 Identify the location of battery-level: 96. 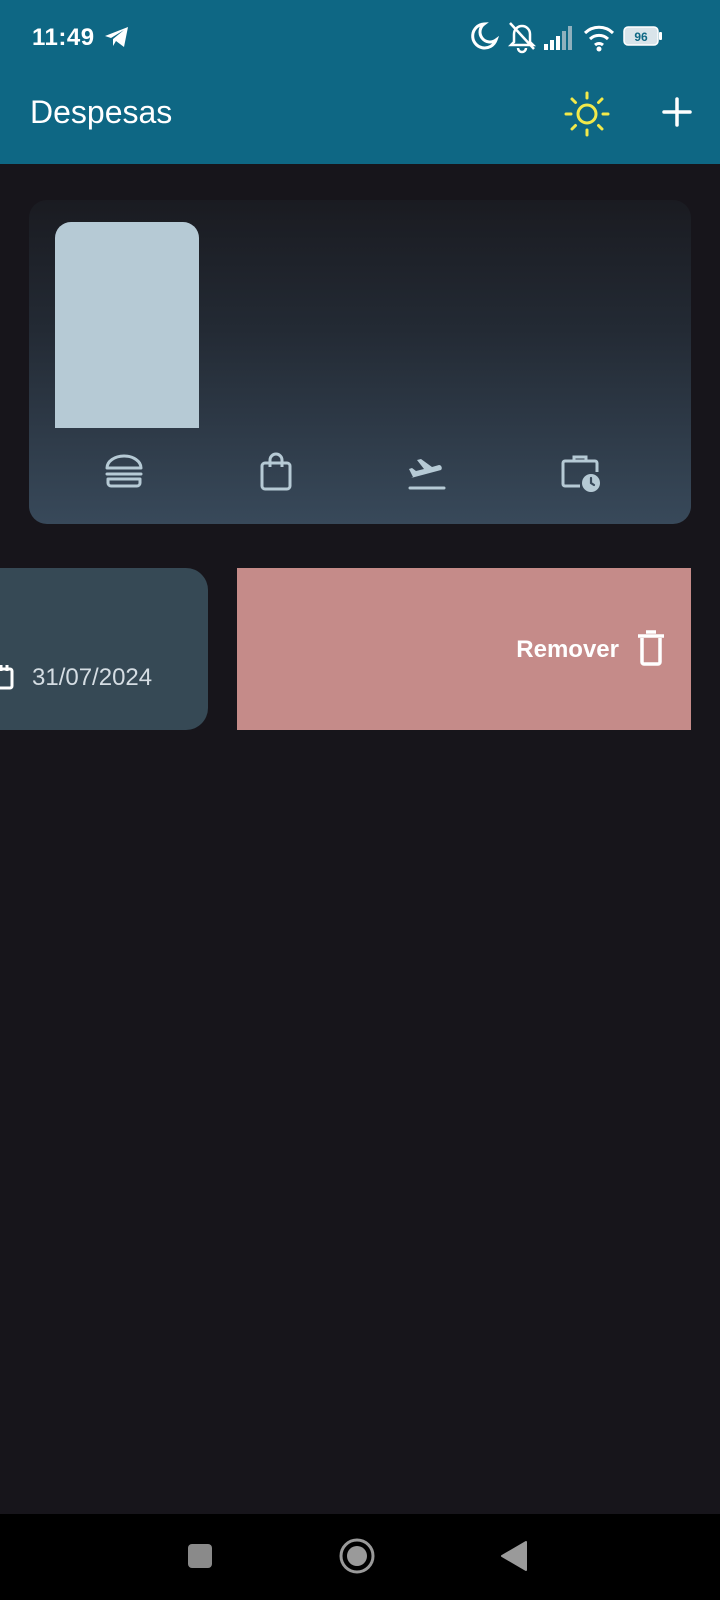
(641, 37).